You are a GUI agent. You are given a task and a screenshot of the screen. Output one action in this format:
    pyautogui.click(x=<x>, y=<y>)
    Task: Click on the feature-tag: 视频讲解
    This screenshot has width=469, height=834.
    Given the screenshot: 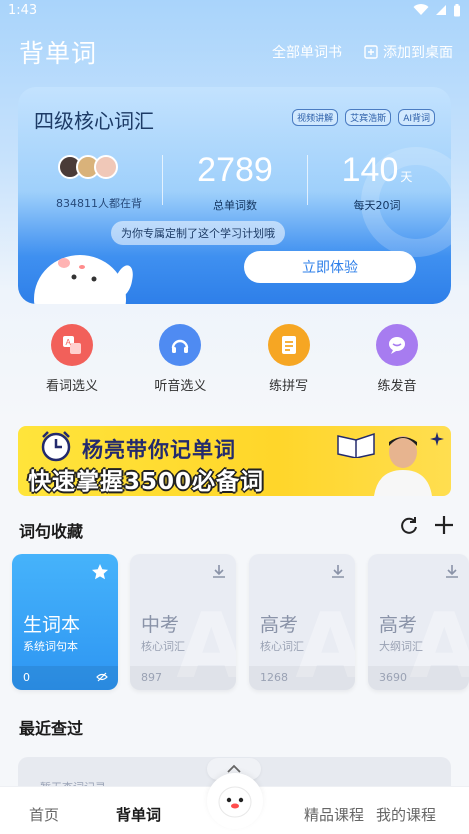 What is the action you would take?
    pyautogui.click(x=315, y=117)
    